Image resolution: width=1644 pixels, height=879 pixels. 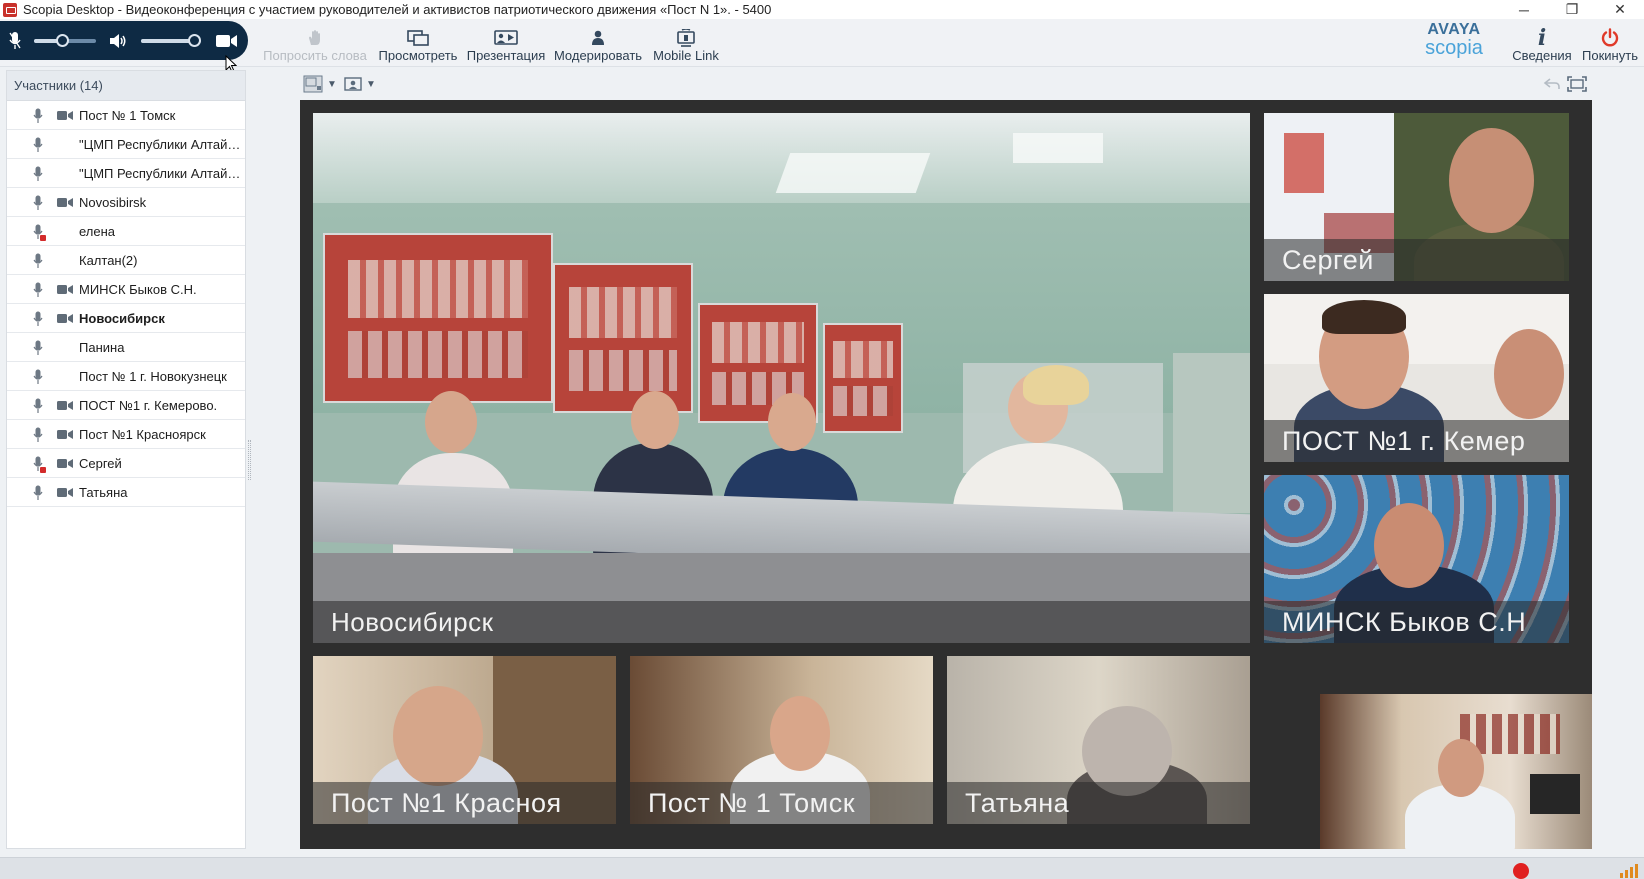 What do you see at coordinates (148, 405) in the screenshot?
I see `participant-name: ПОСТ №1 г. Кемерово.` at bounding box center [148, 405].